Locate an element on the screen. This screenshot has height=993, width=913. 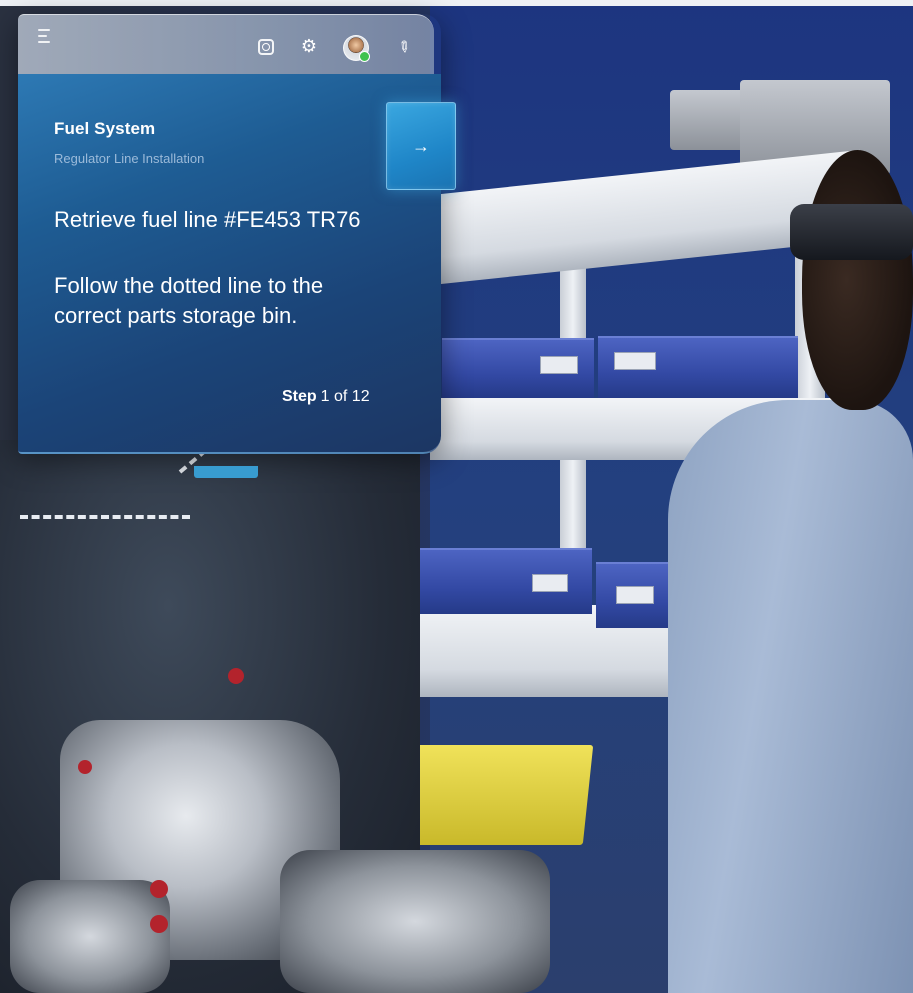
menu-icon is located at coordinates (46, 36).